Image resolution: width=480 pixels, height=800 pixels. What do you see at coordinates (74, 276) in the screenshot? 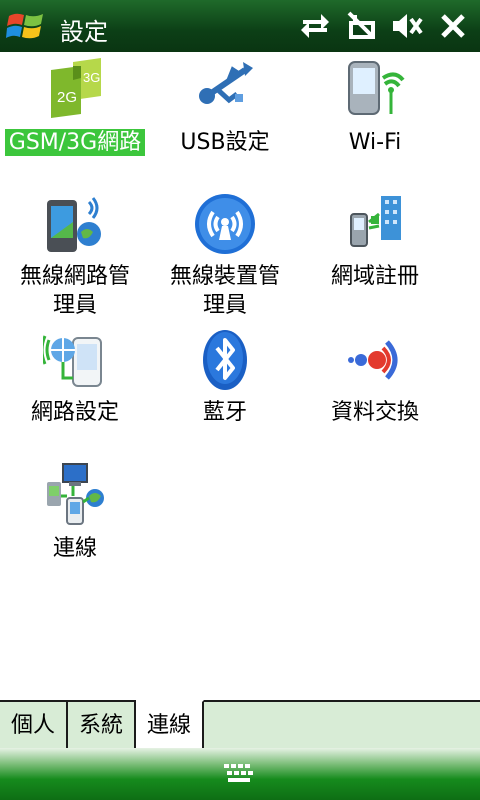
I see `label-line-1: 無線網路管` at bounding box center [74, 276].